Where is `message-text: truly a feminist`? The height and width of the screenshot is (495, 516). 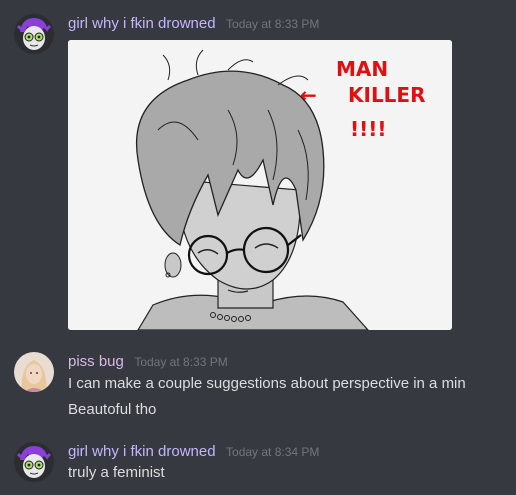 message-text: truly a feminist is located at coordinates (116, 472).